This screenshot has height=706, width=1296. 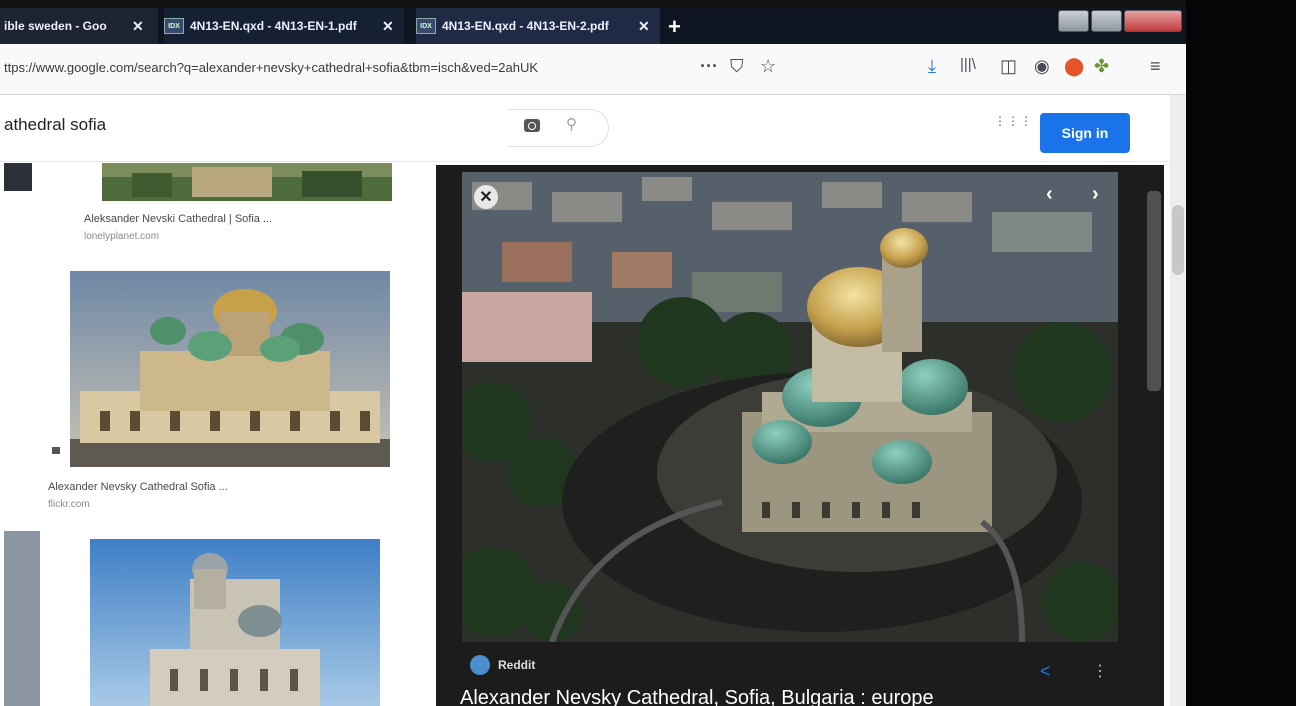 I want to click on bookmark-star-icon: ☆, so click(x=768, y=66).